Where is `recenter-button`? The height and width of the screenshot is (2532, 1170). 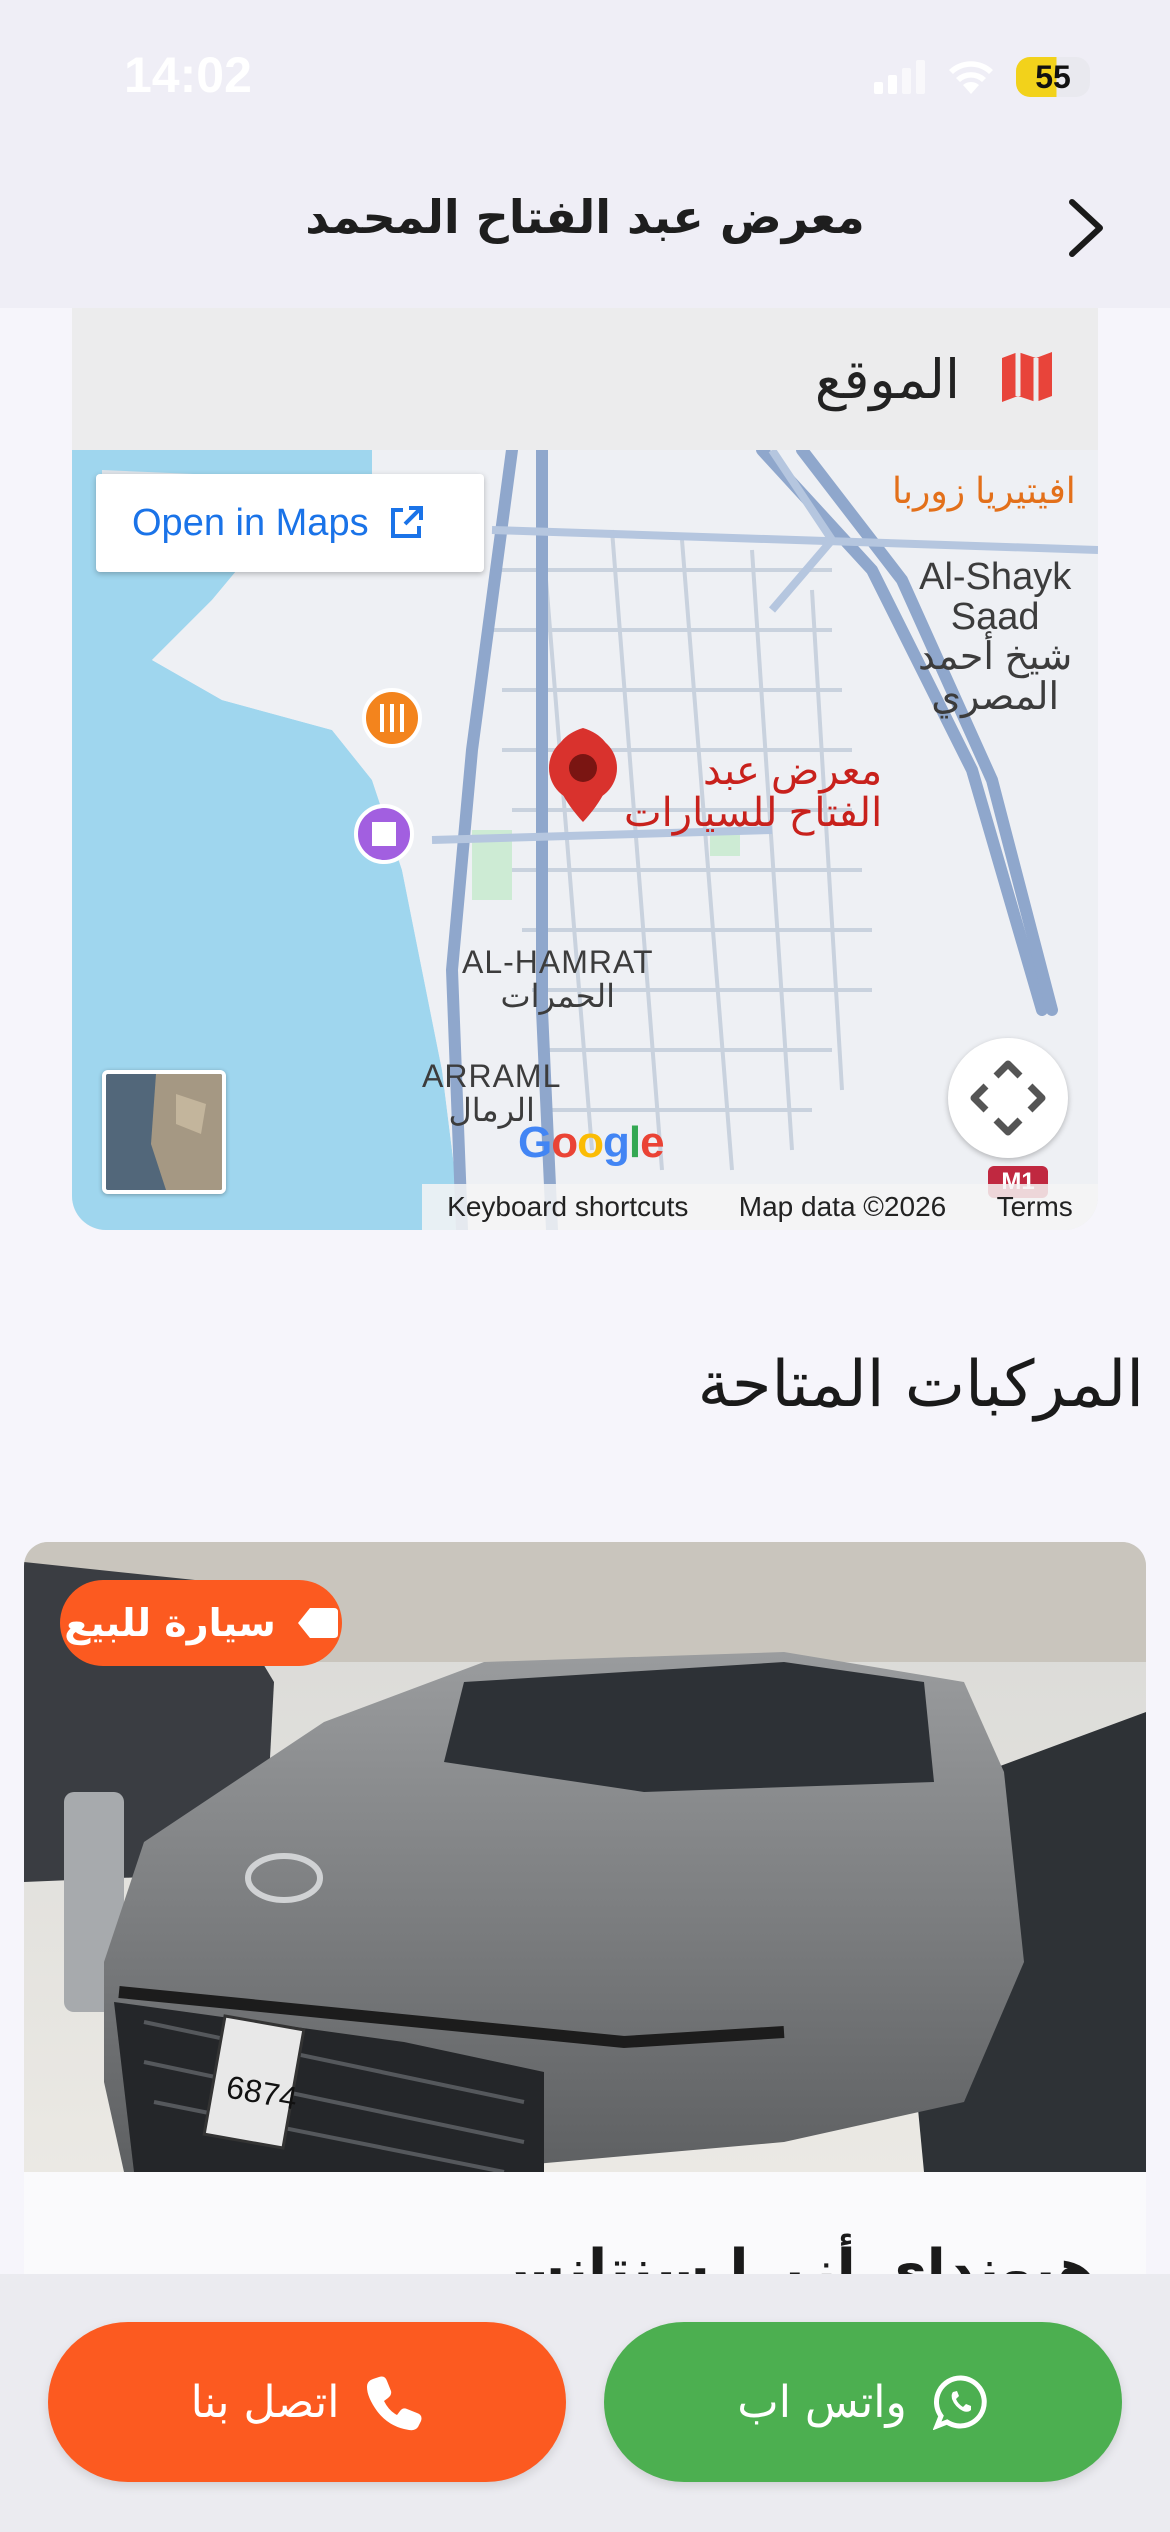 recenter-button is located at coordinates (1008, 1098).